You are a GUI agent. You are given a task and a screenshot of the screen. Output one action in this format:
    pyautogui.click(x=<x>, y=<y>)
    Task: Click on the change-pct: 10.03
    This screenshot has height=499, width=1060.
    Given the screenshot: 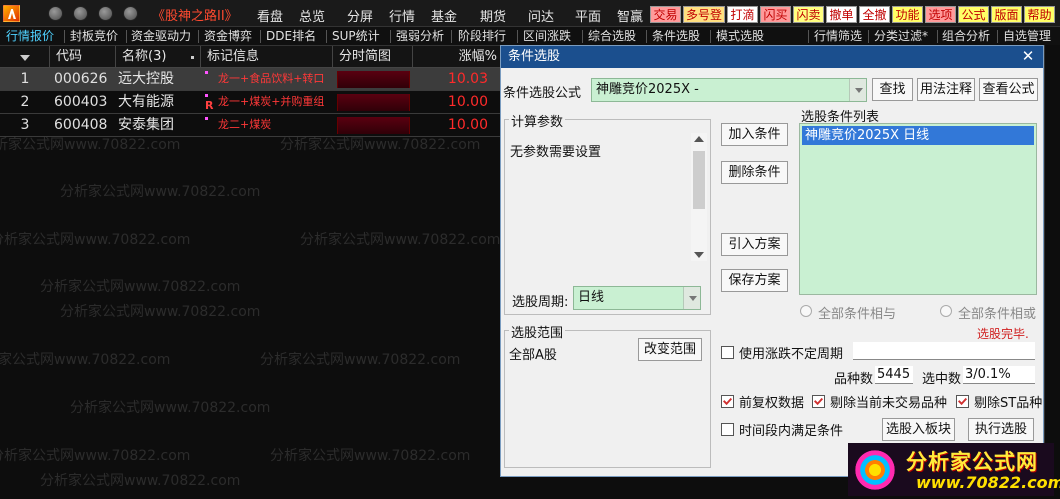 What is the action you would take?
    pyautogui.click(x=467, y=79)
    